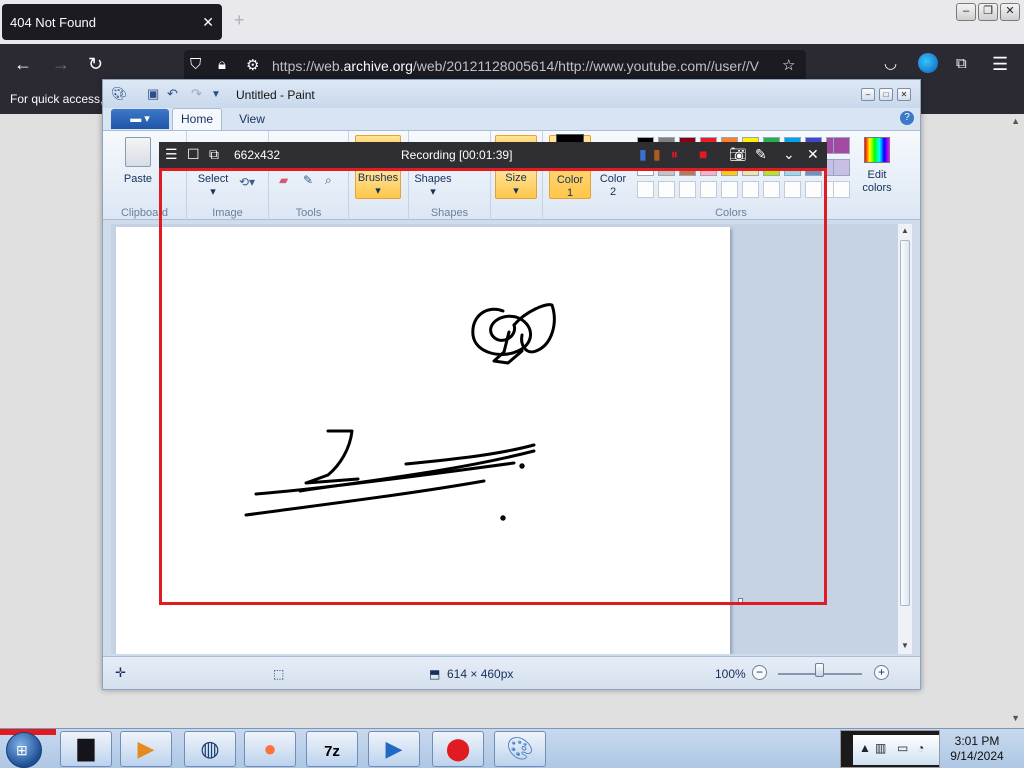  Describe the element at coordinates (86, 749) in the screenshot. I see `taskbar-terminal: ▇` at that location.